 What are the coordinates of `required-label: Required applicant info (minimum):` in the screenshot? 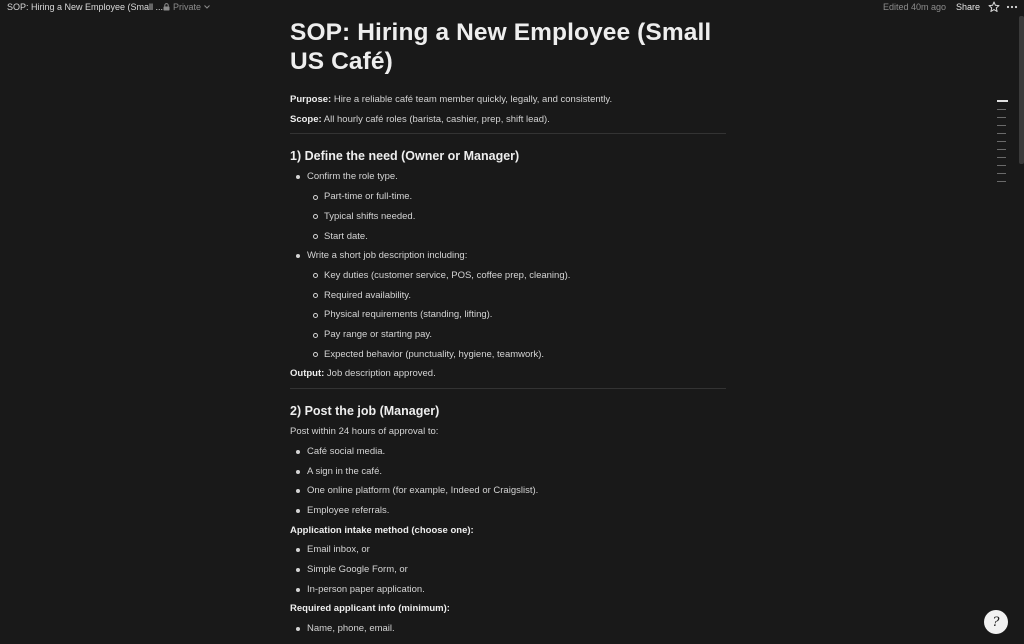 It's located at (370, 609).